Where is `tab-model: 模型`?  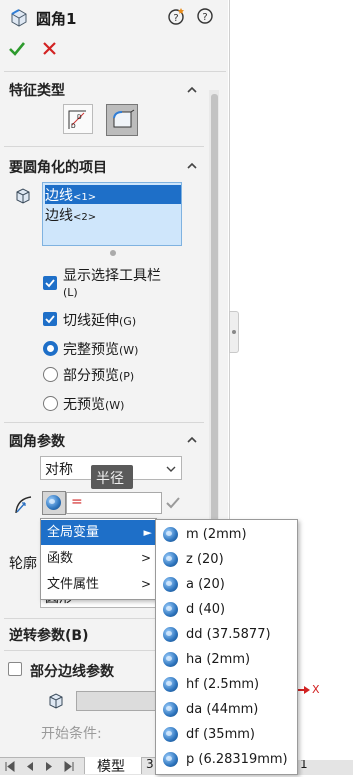 tab-model: 模型 is located at coordinates (113, 766).